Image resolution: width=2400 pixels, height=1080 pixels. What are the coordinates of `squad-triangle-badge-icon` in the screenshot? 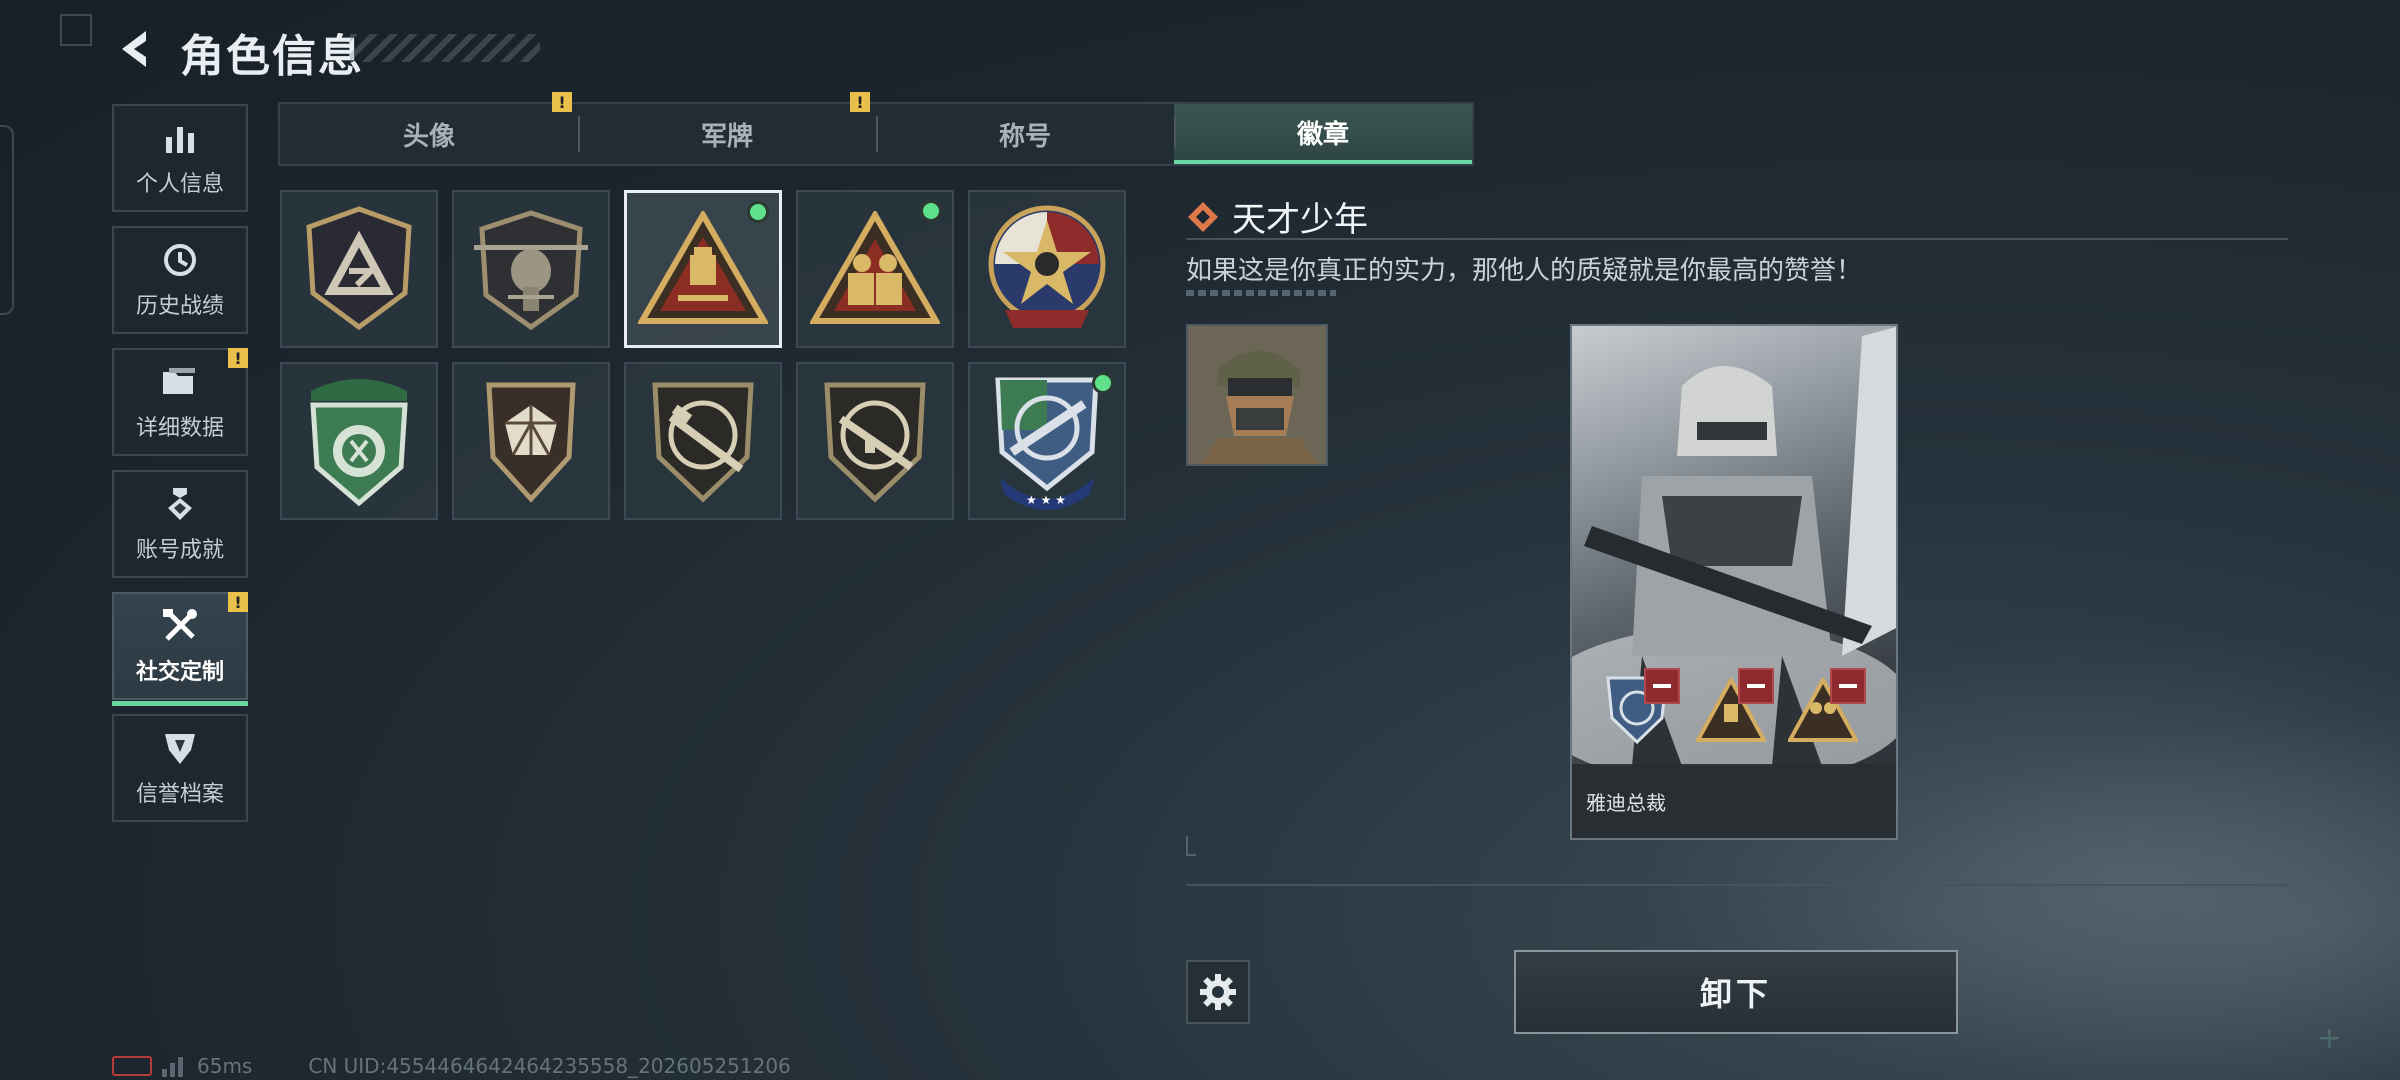 It's located at (875, 267).